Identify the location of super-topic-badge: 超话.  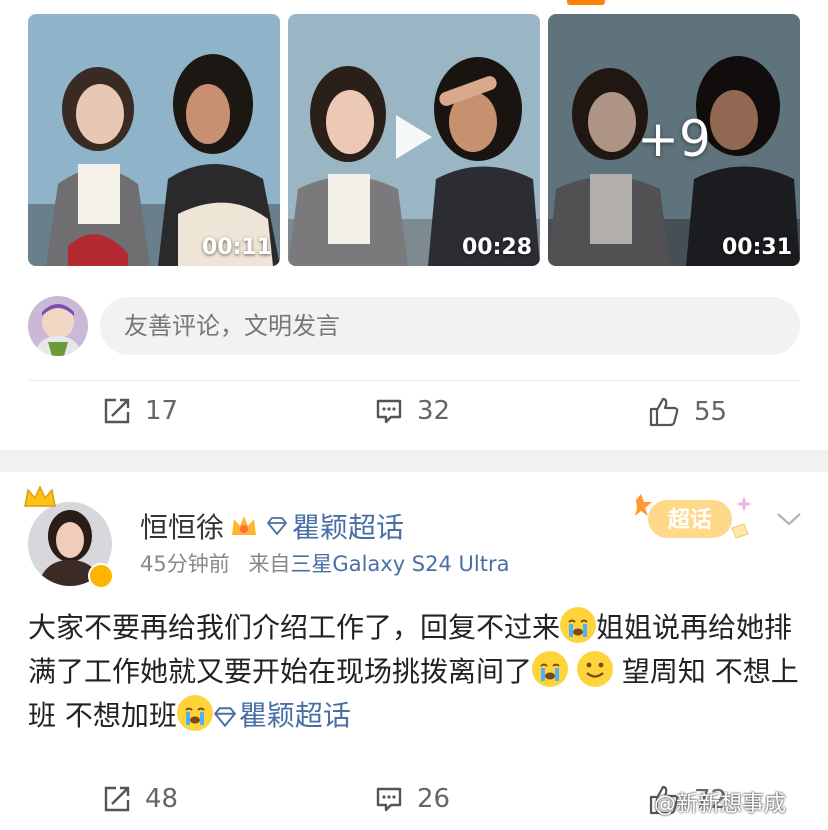
(695, 519).